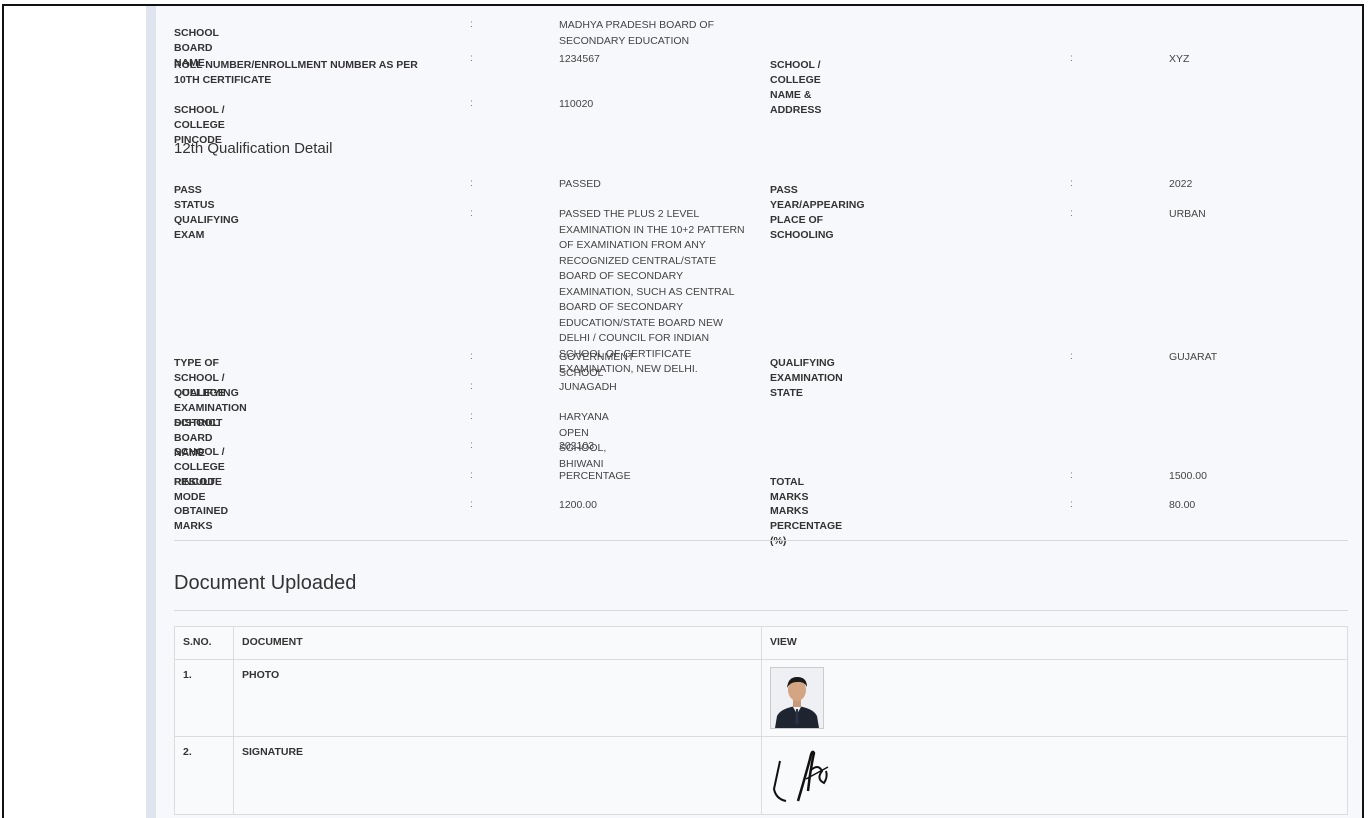 The height and width of the screenshot is (818, 1369). Describe the element at coordinates (253, 148) in the screenshot. I see `section-heading-12th: 12th Qualification Detail` at that location.